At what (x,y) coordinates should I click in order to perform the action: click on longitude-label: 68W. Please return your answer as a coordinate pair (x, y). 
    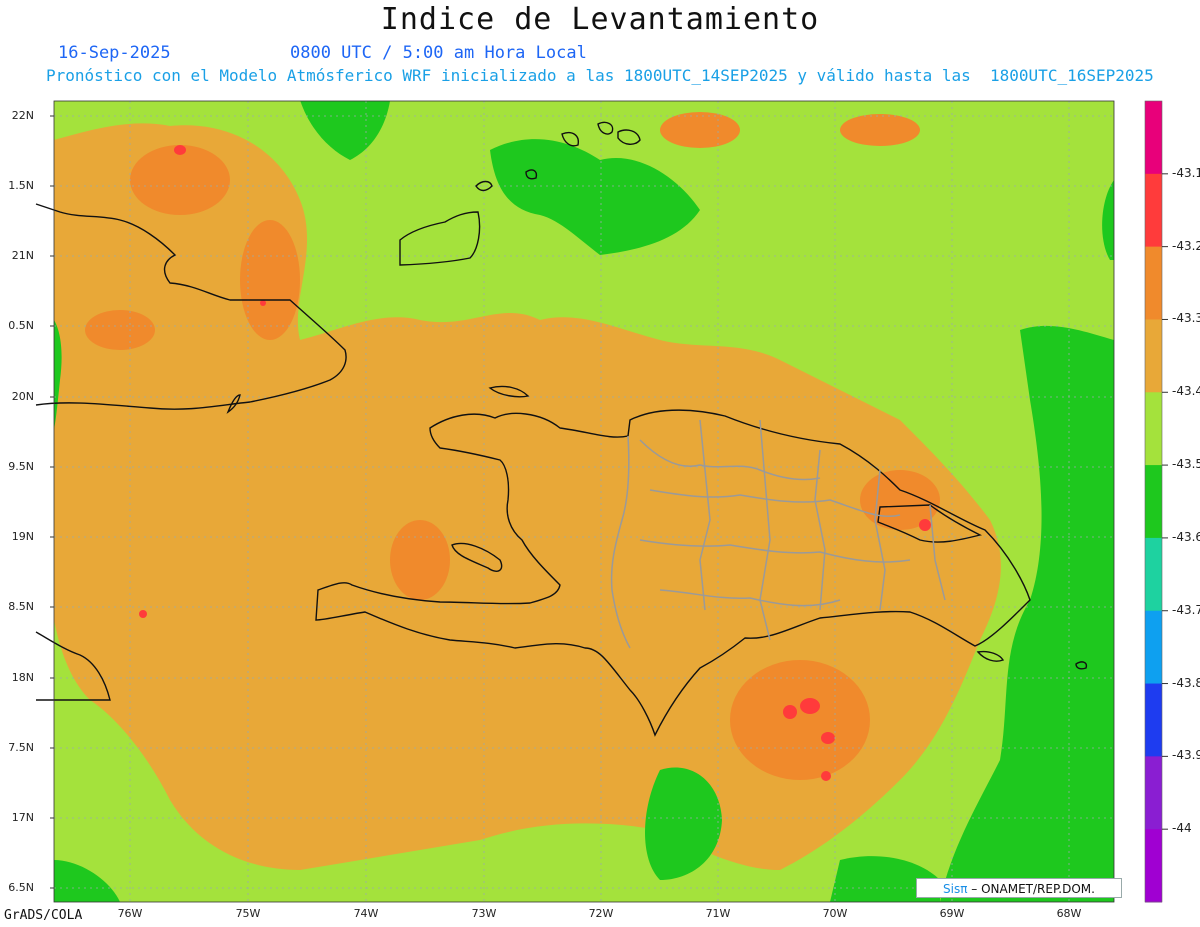
    Looking at the image, I should click on (1069, 913).